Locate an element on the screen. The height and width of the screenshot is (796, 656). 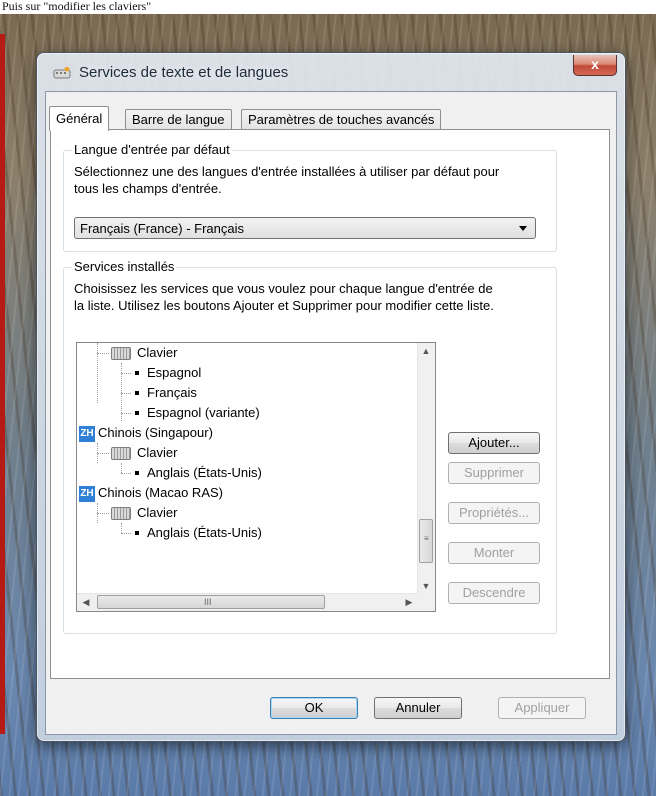
grip-icon: ≡ is located at coordinates (426, 538).